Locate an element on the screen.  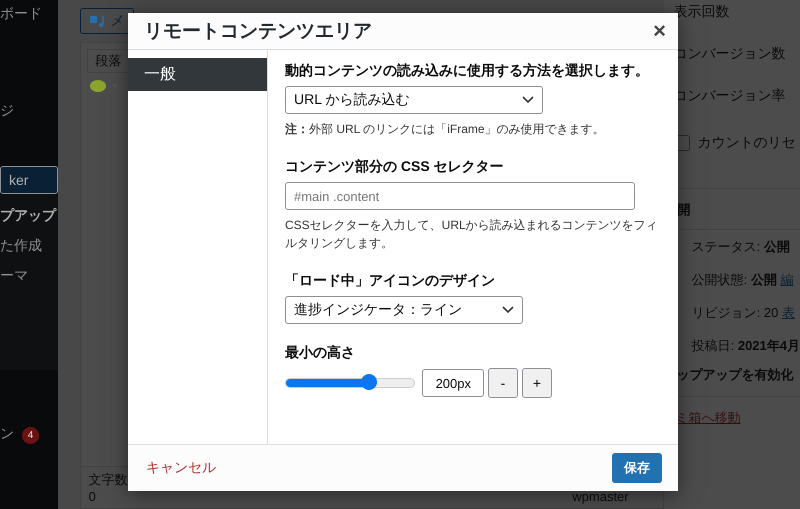
field-label: 動的コンテンツの読み込みに使用する方法を選択します。 is located at coordinates (467, 71).